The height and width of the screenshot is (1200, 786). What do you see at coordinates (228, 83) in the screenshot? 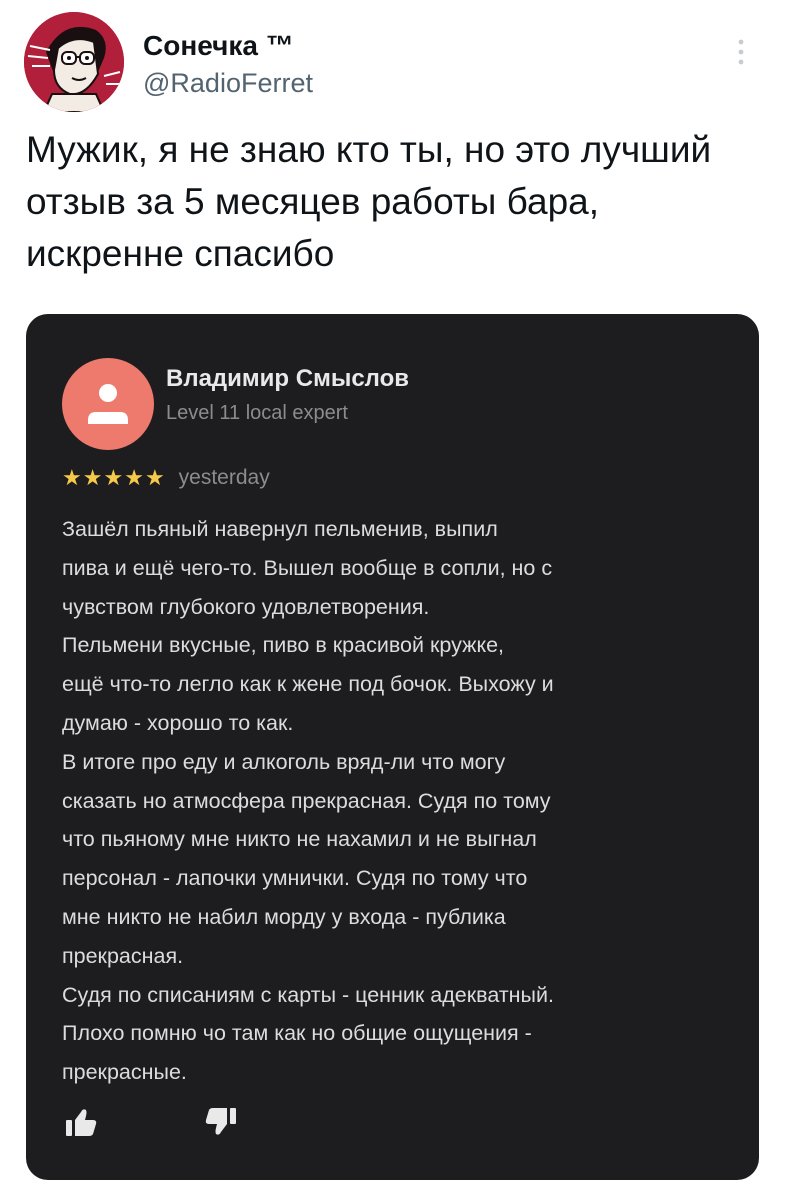
I see `author-handle: @RadioFerret` at bounding box center [228, 83].